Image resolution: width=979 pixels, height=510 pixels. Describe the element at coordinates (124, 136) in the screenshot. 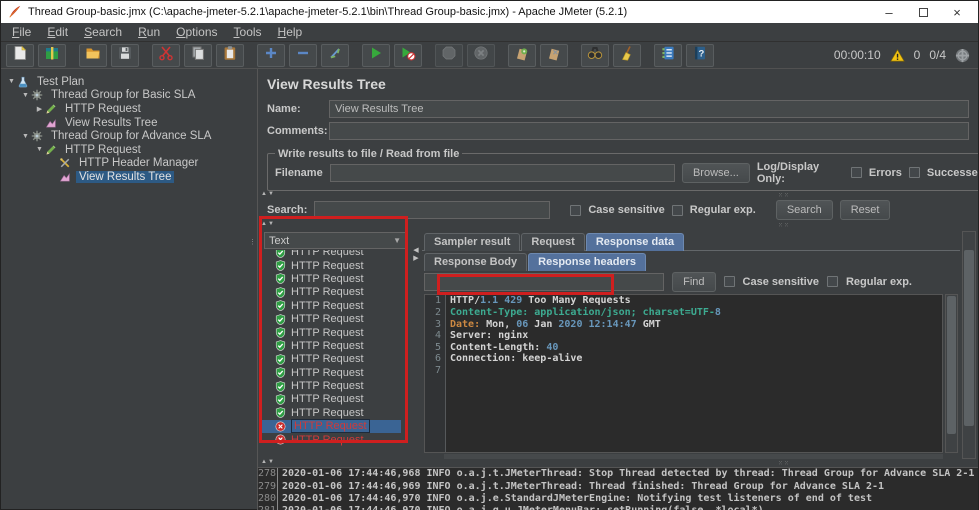

I see `tree-item-thread-group-for-advance-sla: ▼ Thread Group for Advance SLA` at that location.